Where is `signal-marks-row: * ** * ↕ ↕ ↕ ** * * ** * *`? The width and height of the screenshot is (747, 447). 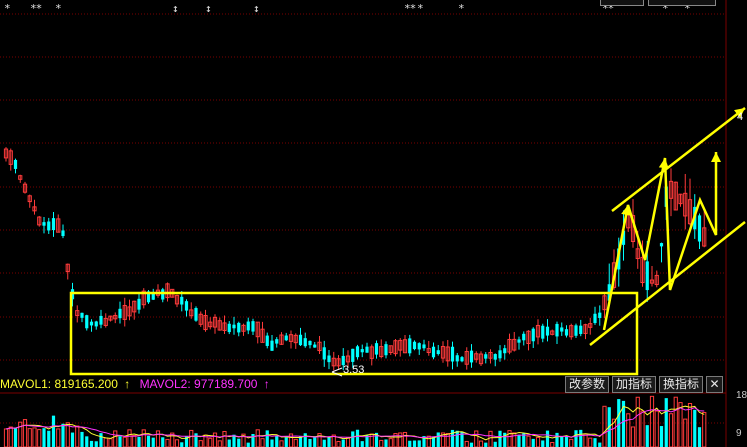
signal-marks-row: * ** * ↕ ↕ ↕ ** * * ** * * is located at coordinates (345, 9).